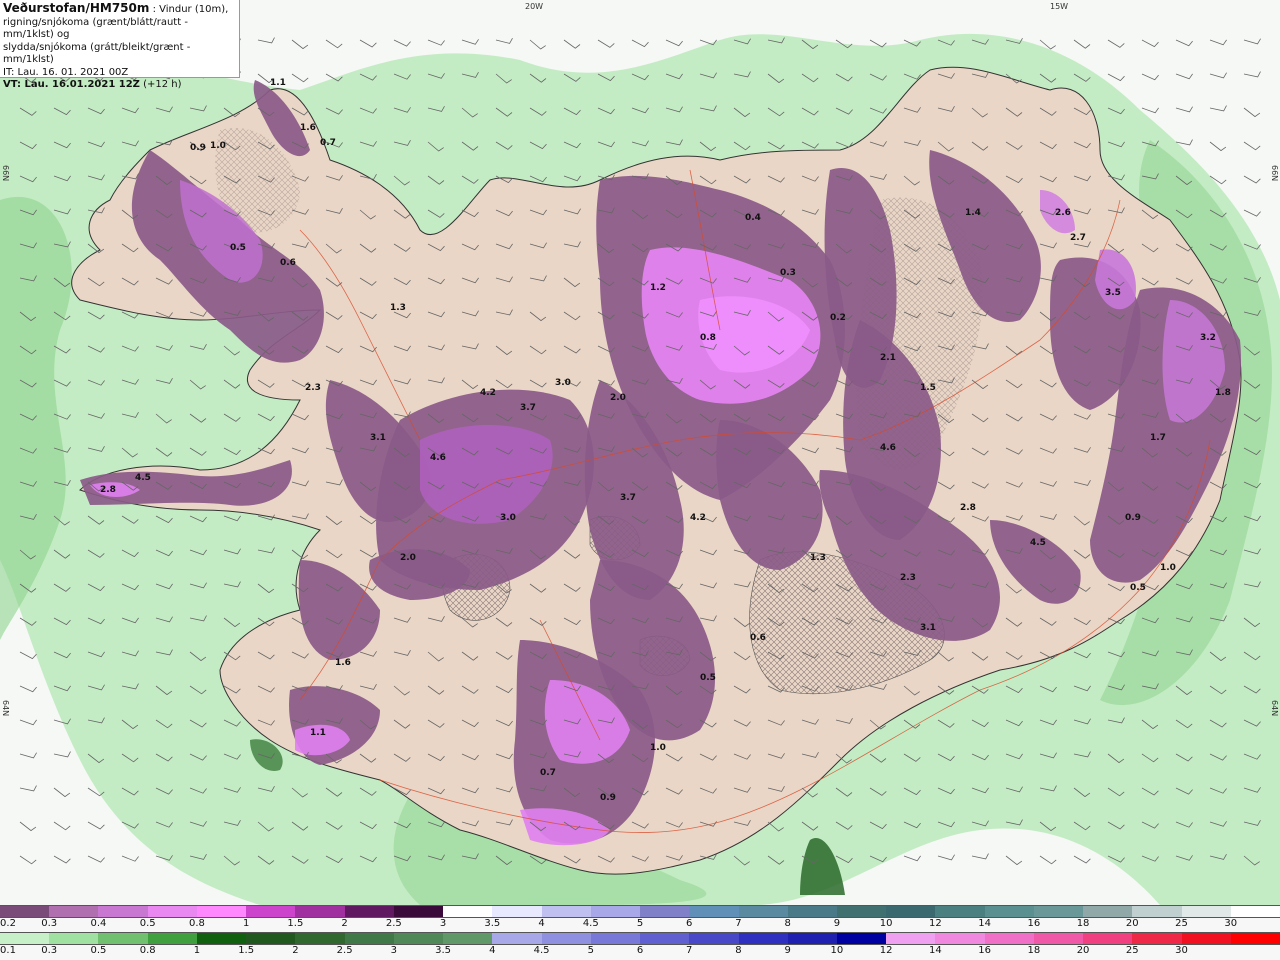 The width and height of the screenshot is (1280, 960). What do you see at coordinates (658, 288) in the screenshot?
I see `precip-value: 1.2` at bounding box center [658, 288].